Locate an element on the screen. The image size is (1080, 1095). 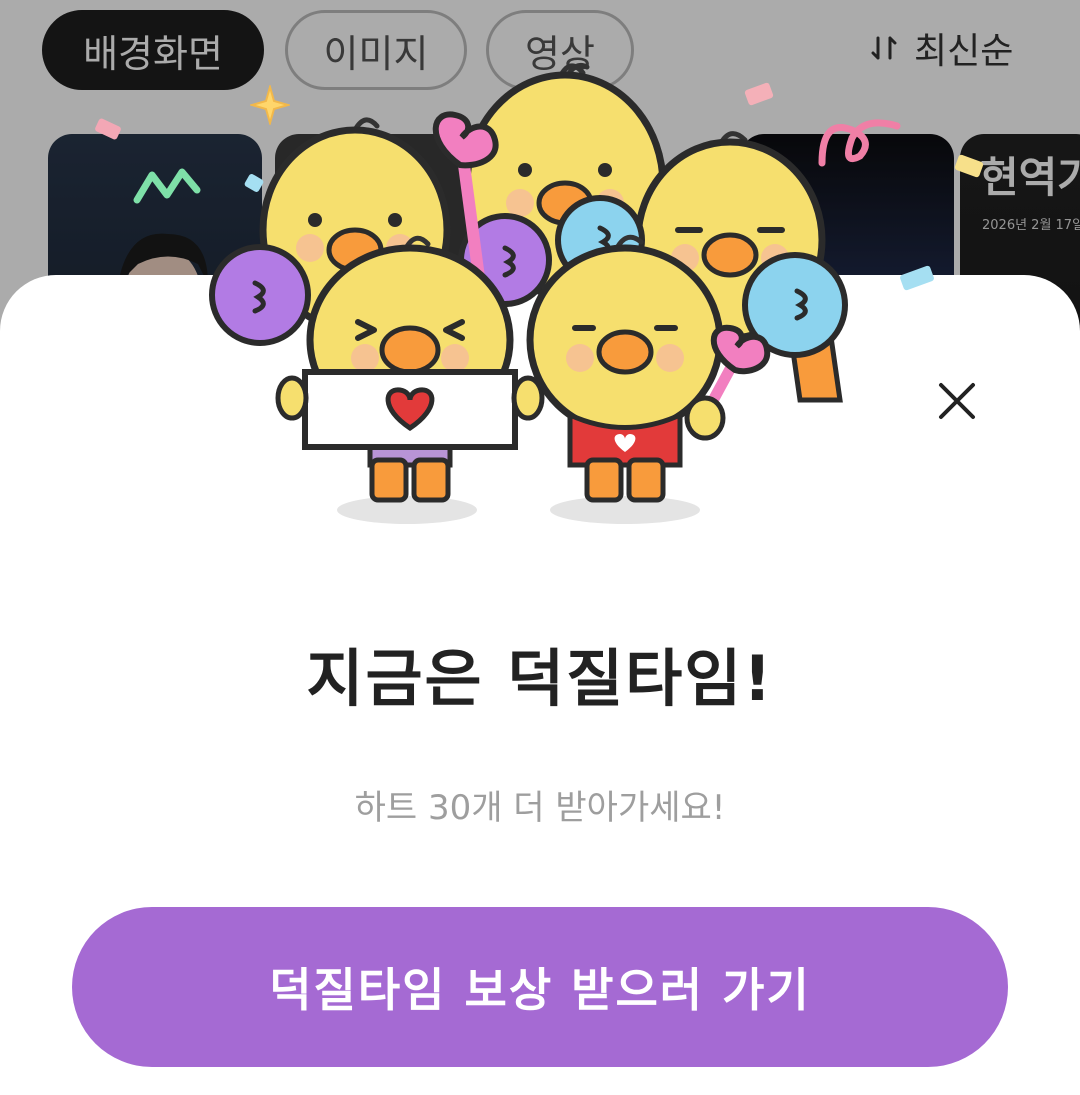
close-button is located at coordinates (957, 401).